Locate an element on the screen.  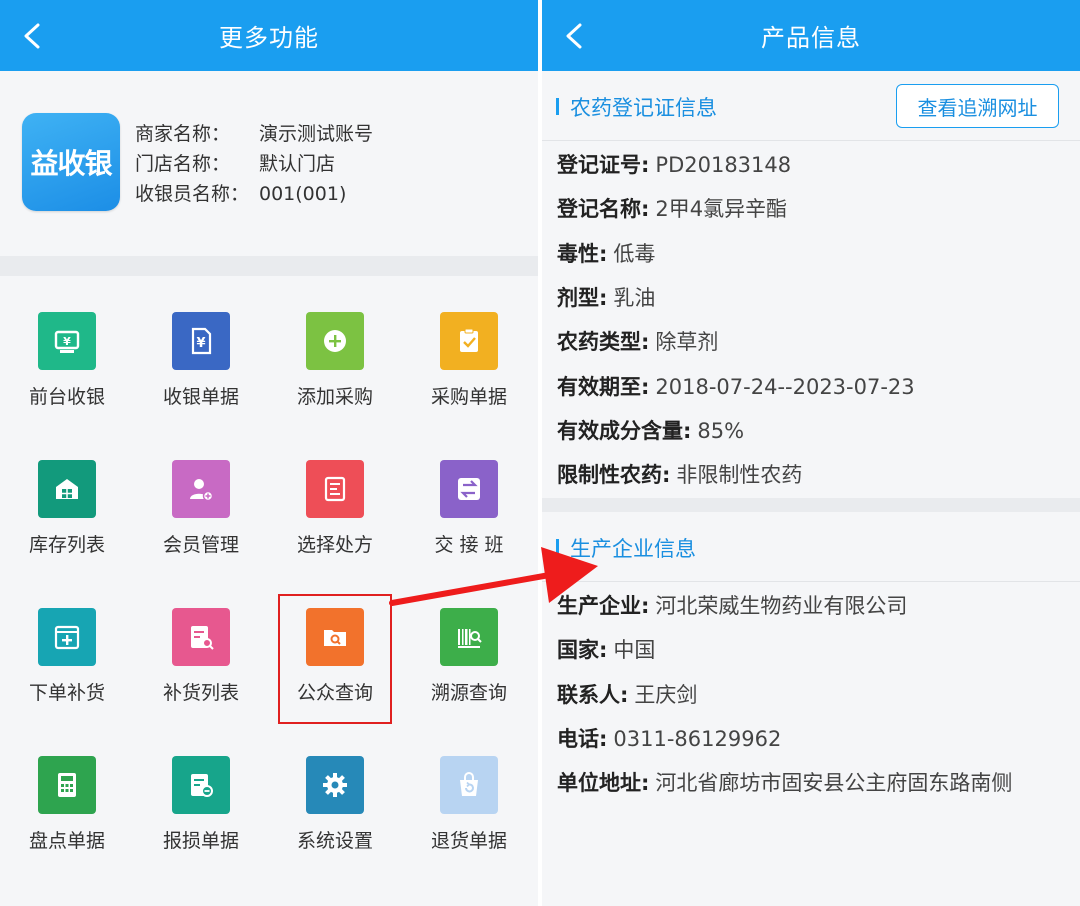
field-value: 河北省廊坊市固安县公主府固东路南侧 is located at coordinates (834, 783).